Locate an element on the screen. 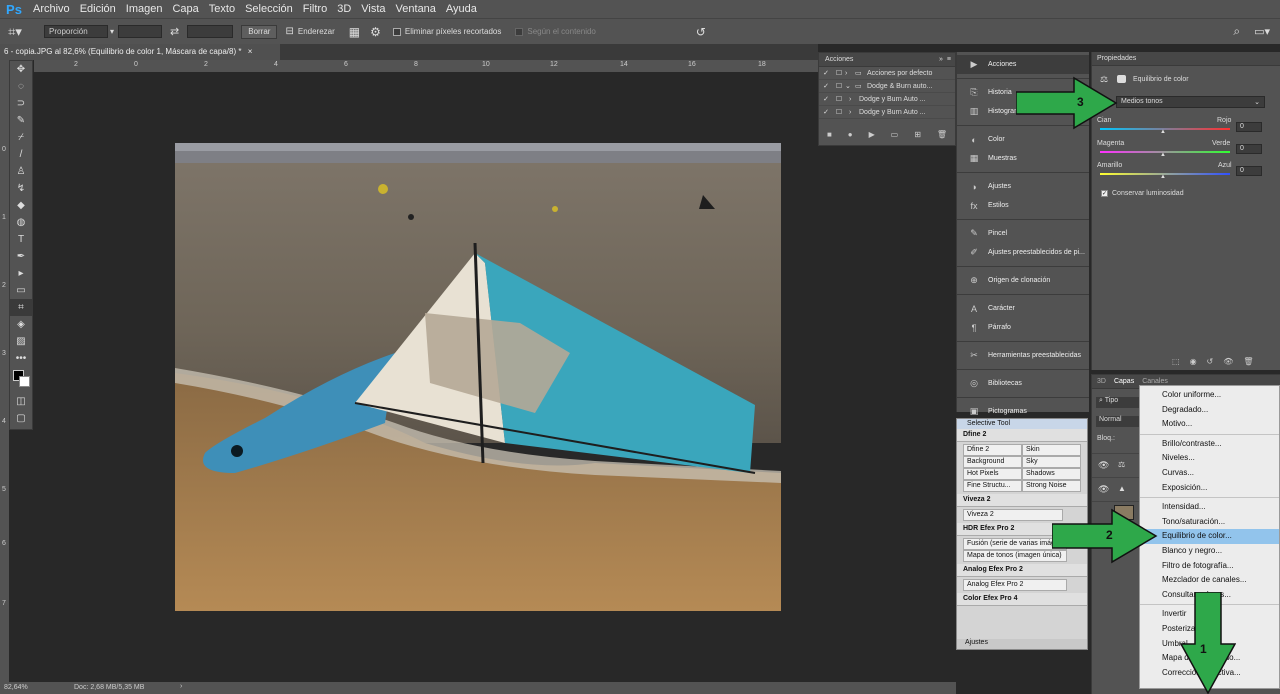 The image size is (1280, 694). viveza-header: Viveza 2 is located at coordinates (1022, 500).